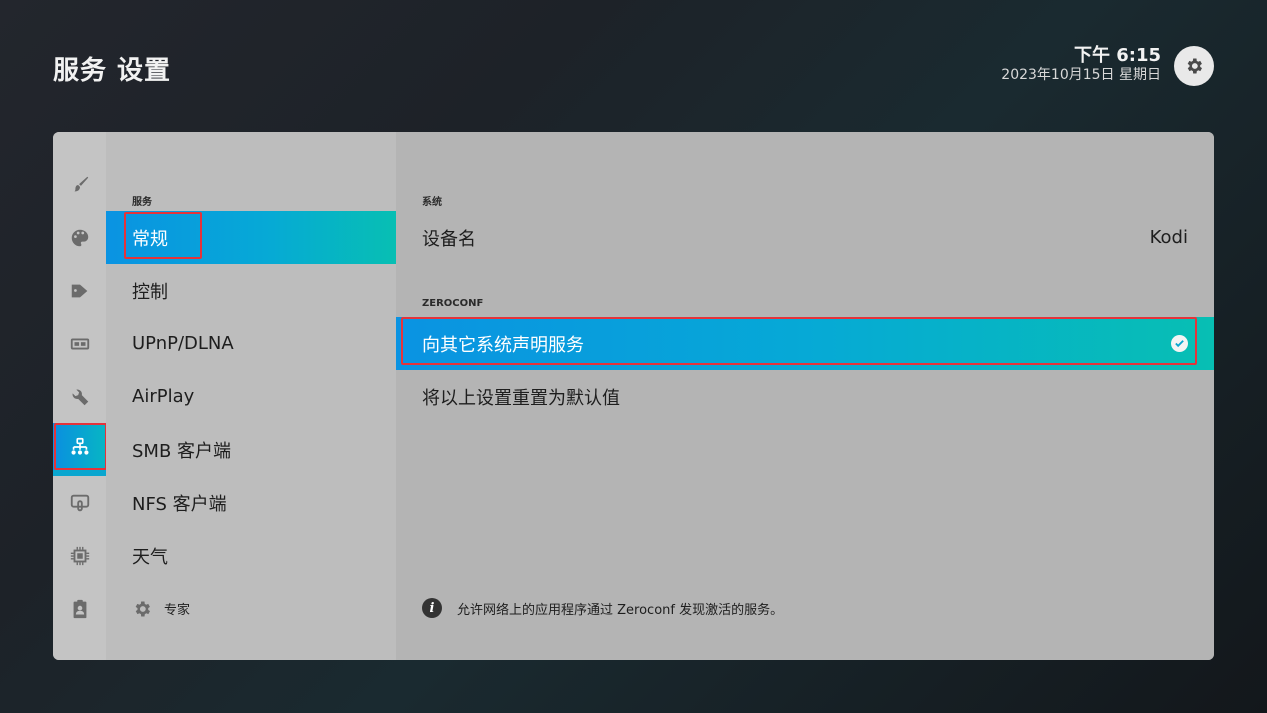 This screenshot has width=1267, height=713. What do you see at coordinates (163, 396) in the screenshot?
I see `nav-item-label: AirPlay` at bounding box center [163, 396].